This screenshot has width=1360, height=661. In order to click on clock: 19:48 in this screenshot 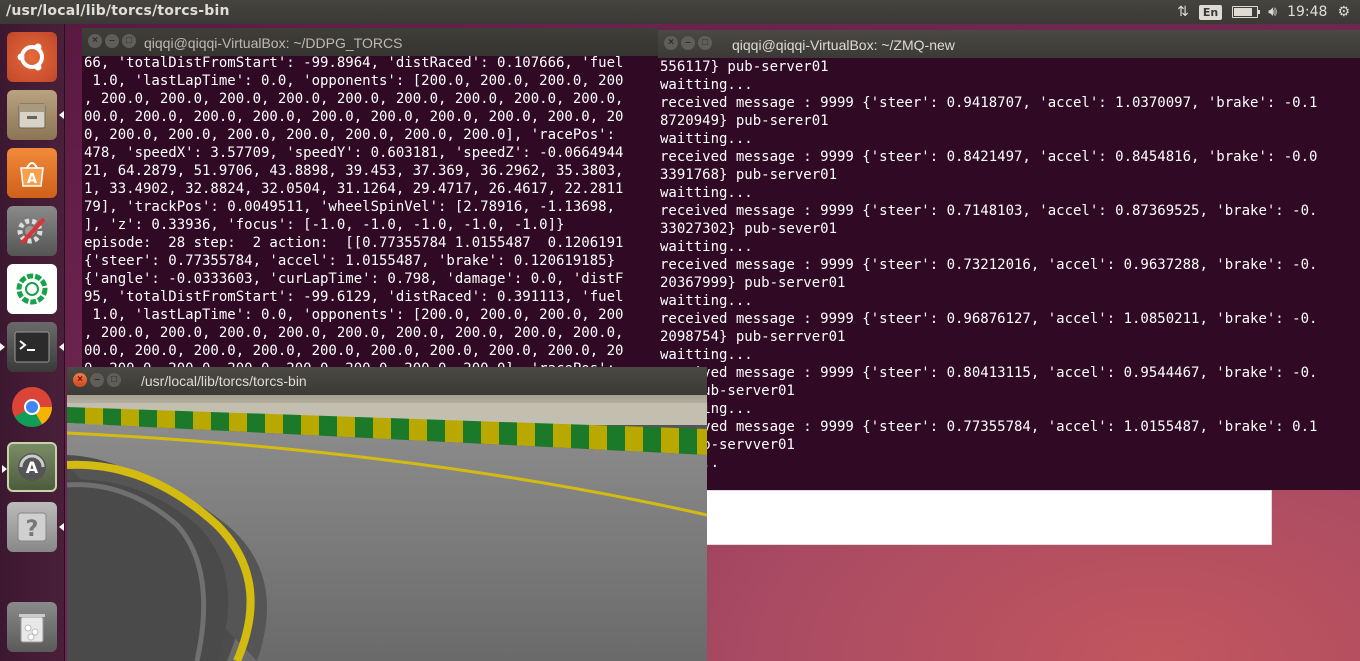, I will do `click(1307, 12)`.